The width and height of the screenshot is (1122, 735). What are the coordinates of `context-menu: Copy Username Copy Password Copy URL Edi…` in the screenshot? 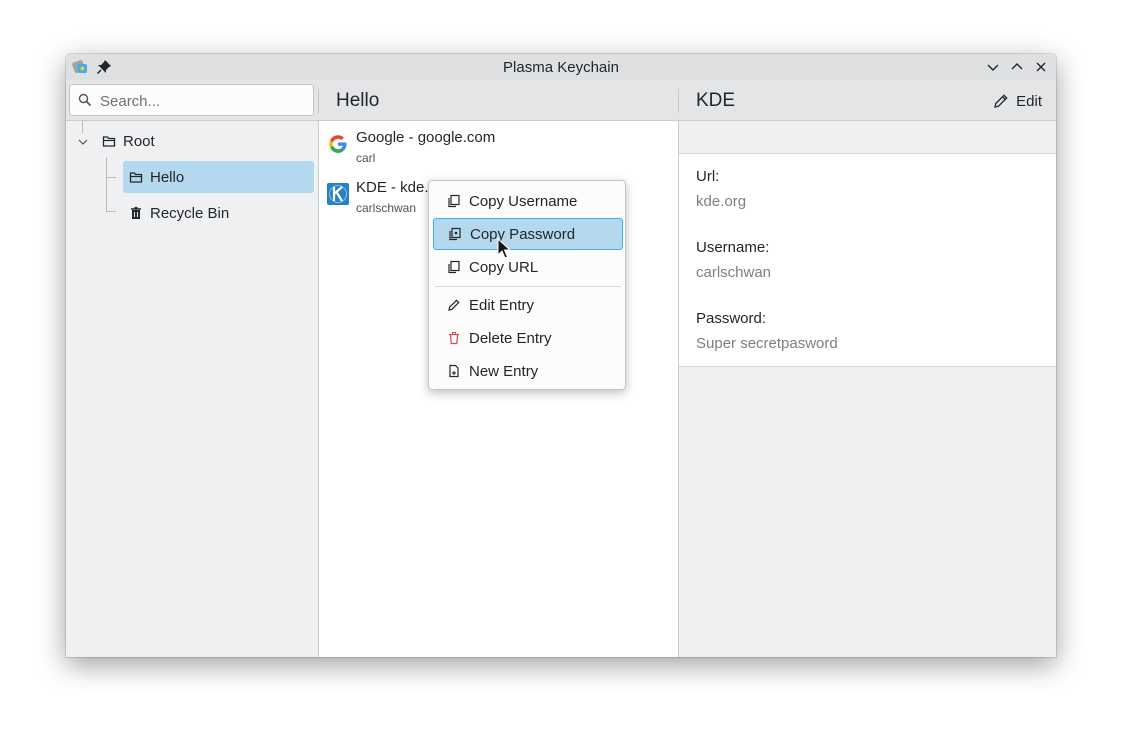 It's located at (527, 285).